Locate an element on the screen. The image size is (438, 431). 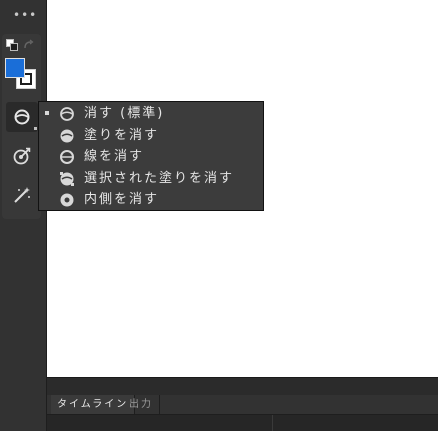
more-options-icon: ••• is located at coordinates (25, 15).